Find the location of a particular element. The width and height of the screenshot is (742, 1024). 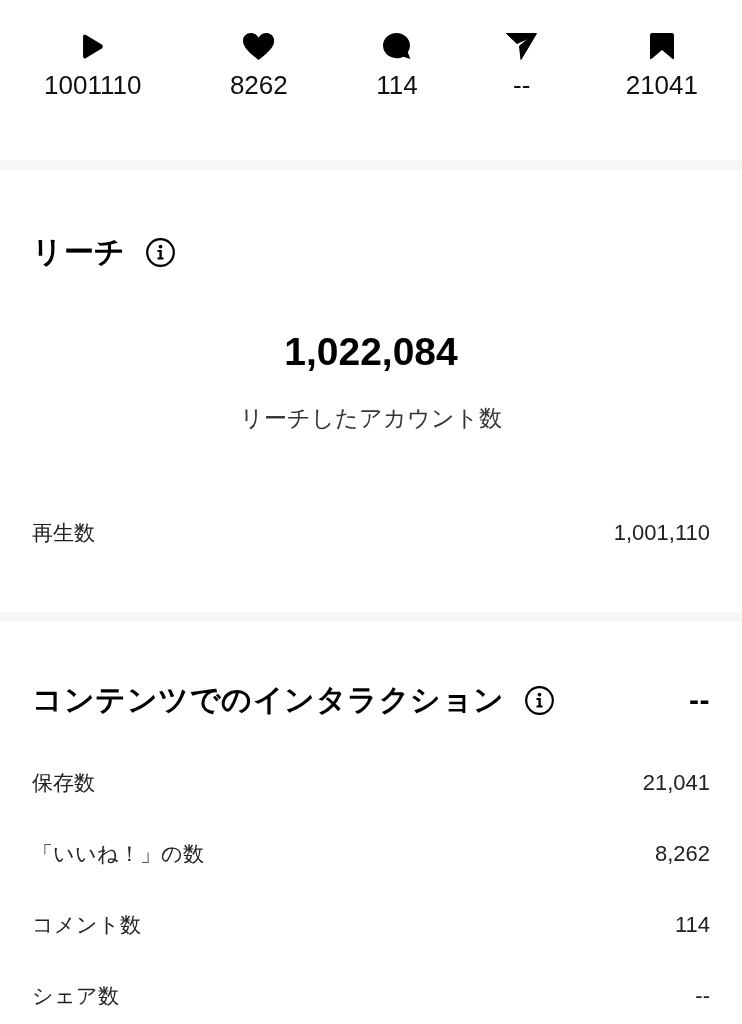

metric-value: 114 is located at coordinates (692, 925).